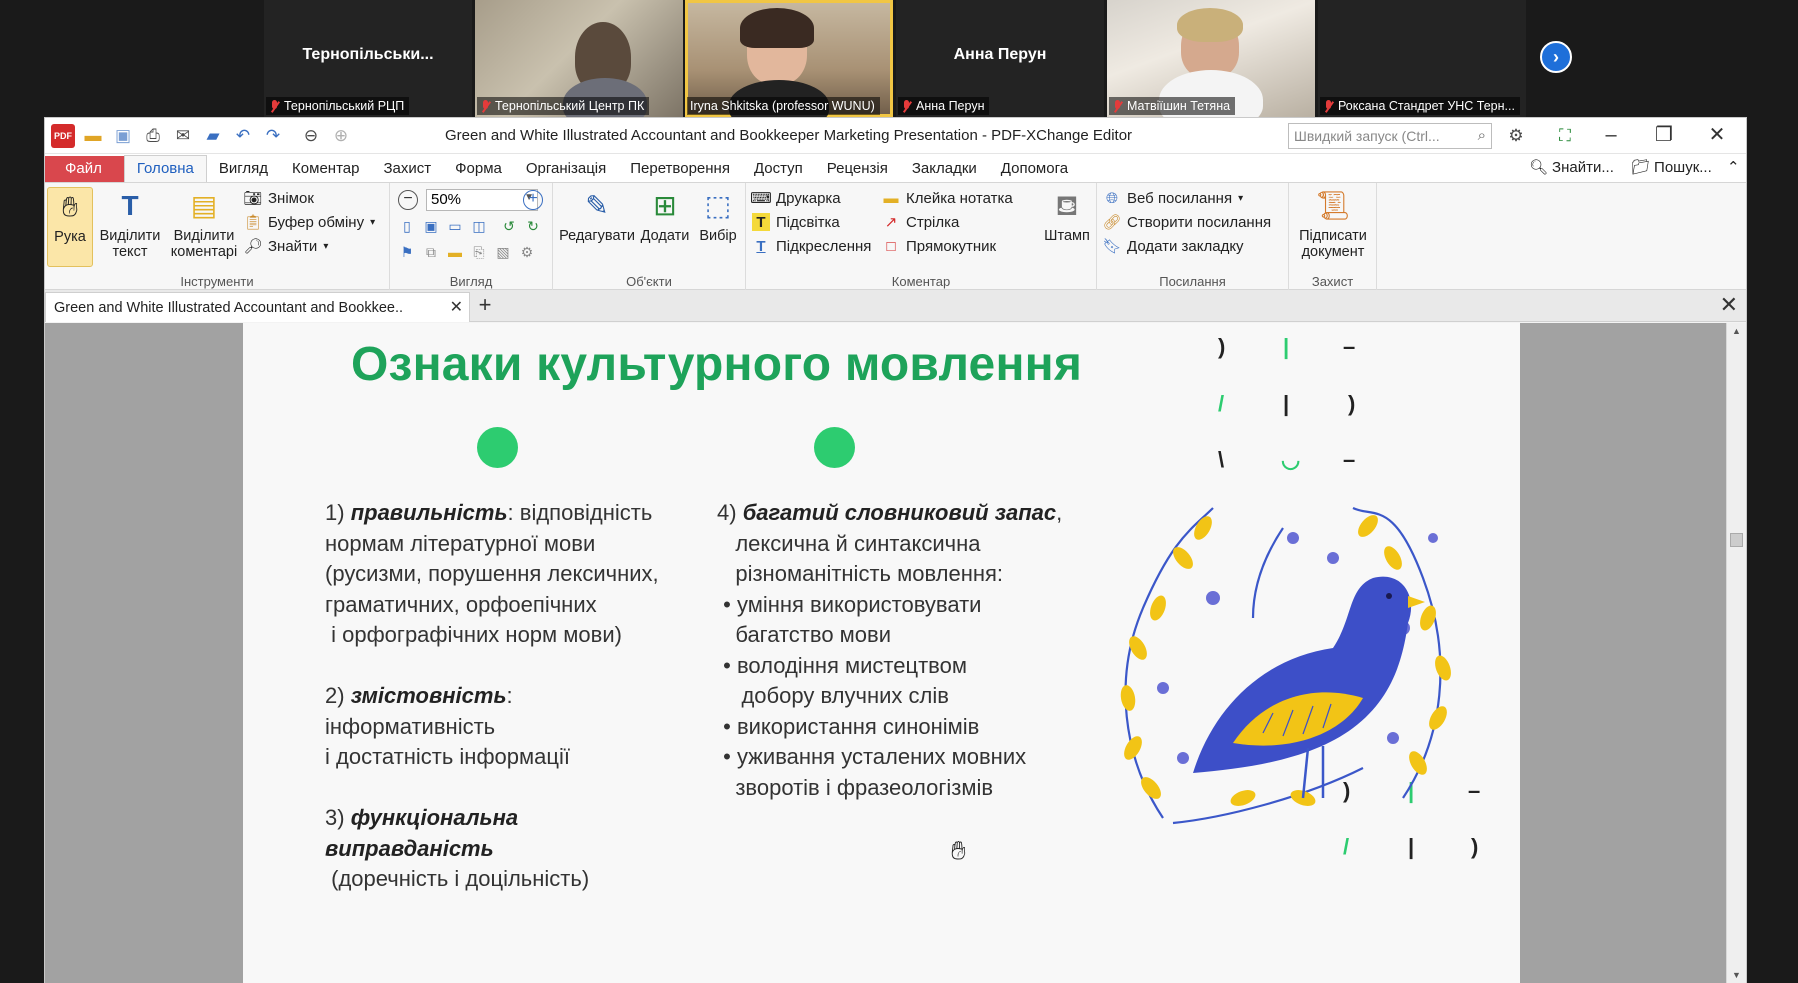 The width and height of the screenshot is (1798, 983). Describe the element at coordinates (153, 136) in the screenshot. I see `print-icon: ⎙` at that location.